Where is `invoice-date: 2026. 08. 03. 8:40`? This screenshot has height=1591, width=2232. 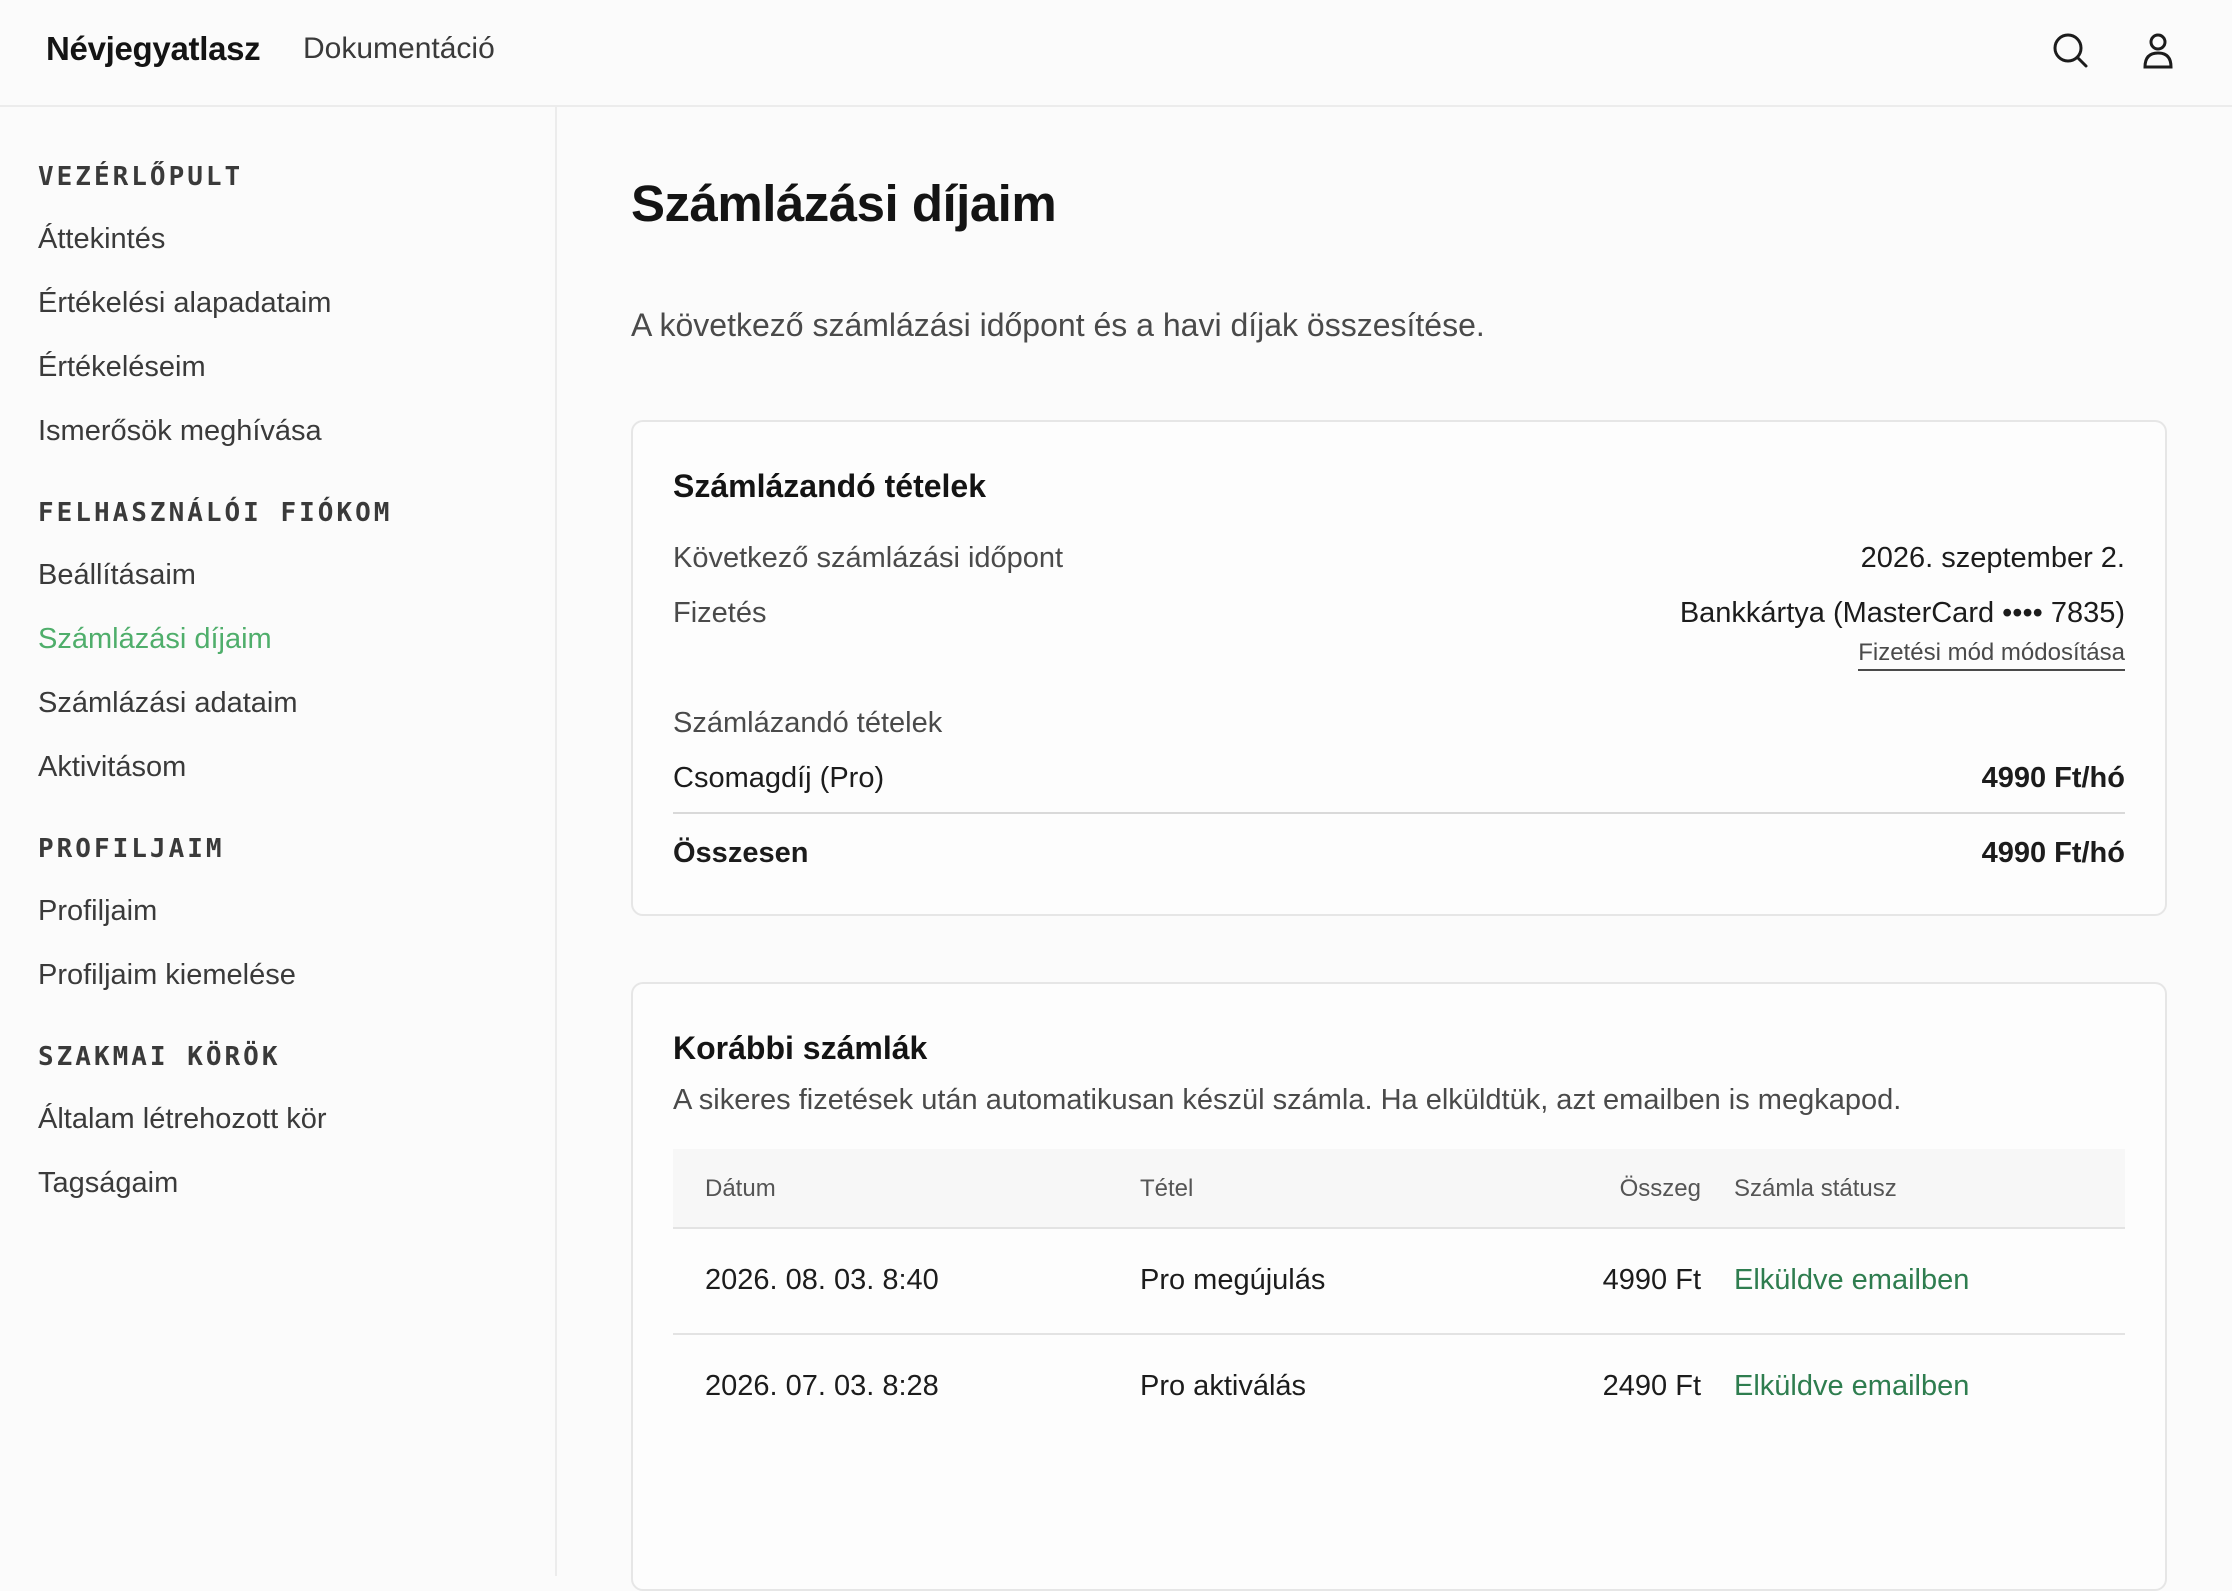 invoice-date: 2026. 08. 03. 8:40 is located at coordinates (822, 1280).